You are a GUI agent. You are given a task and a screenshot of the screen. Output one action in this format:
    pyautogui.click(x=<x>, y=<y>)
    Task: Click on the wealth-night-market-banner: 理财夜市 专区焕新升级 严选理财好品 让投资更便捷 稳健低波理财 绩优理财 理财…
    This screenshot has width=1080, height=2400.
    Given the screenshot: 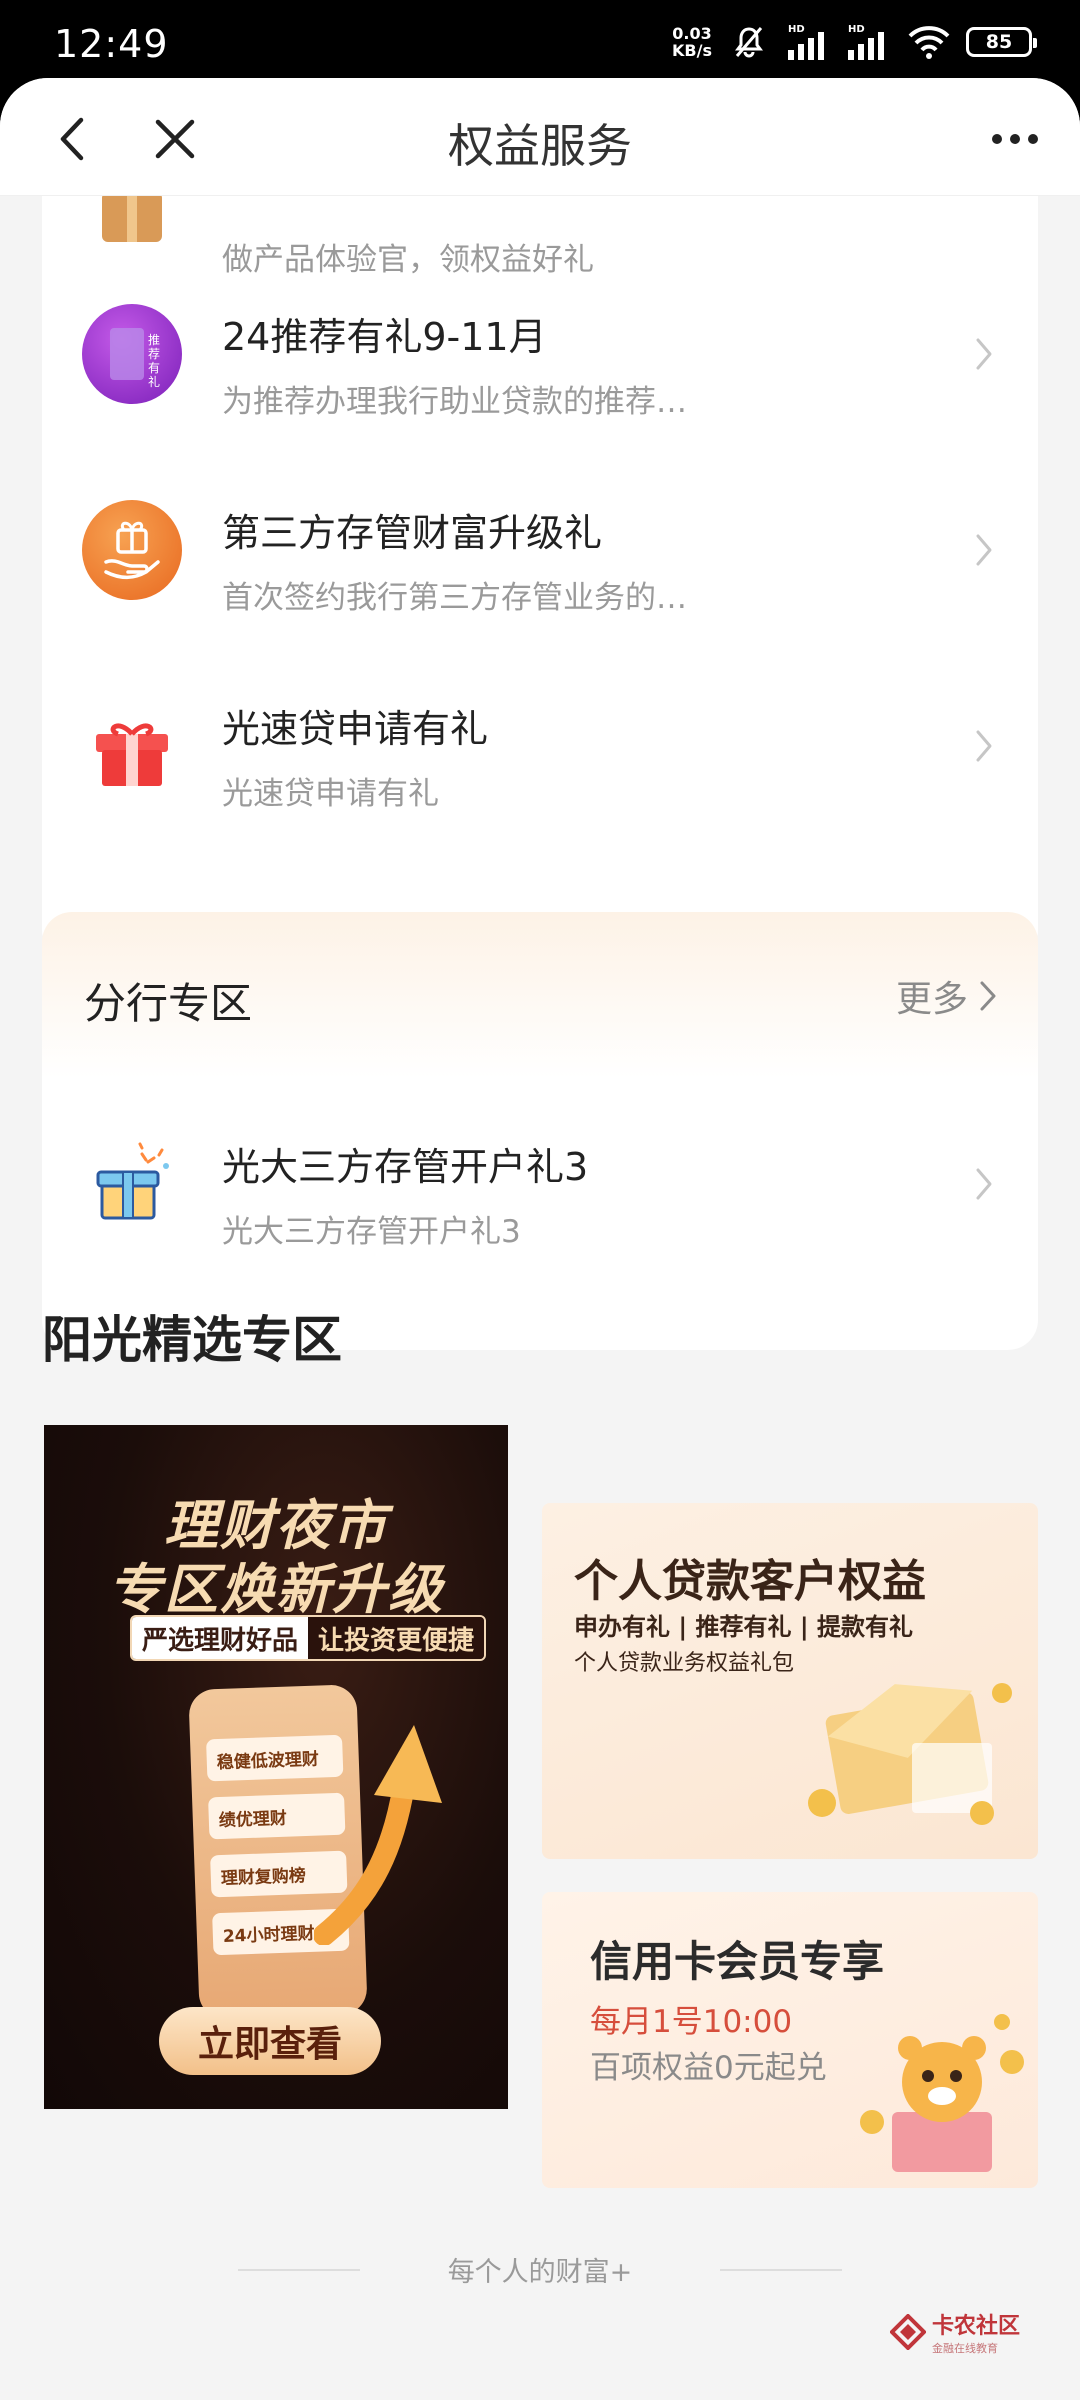 What is the action you would take?
    pyautogui.click(x=276, y=1767)
    